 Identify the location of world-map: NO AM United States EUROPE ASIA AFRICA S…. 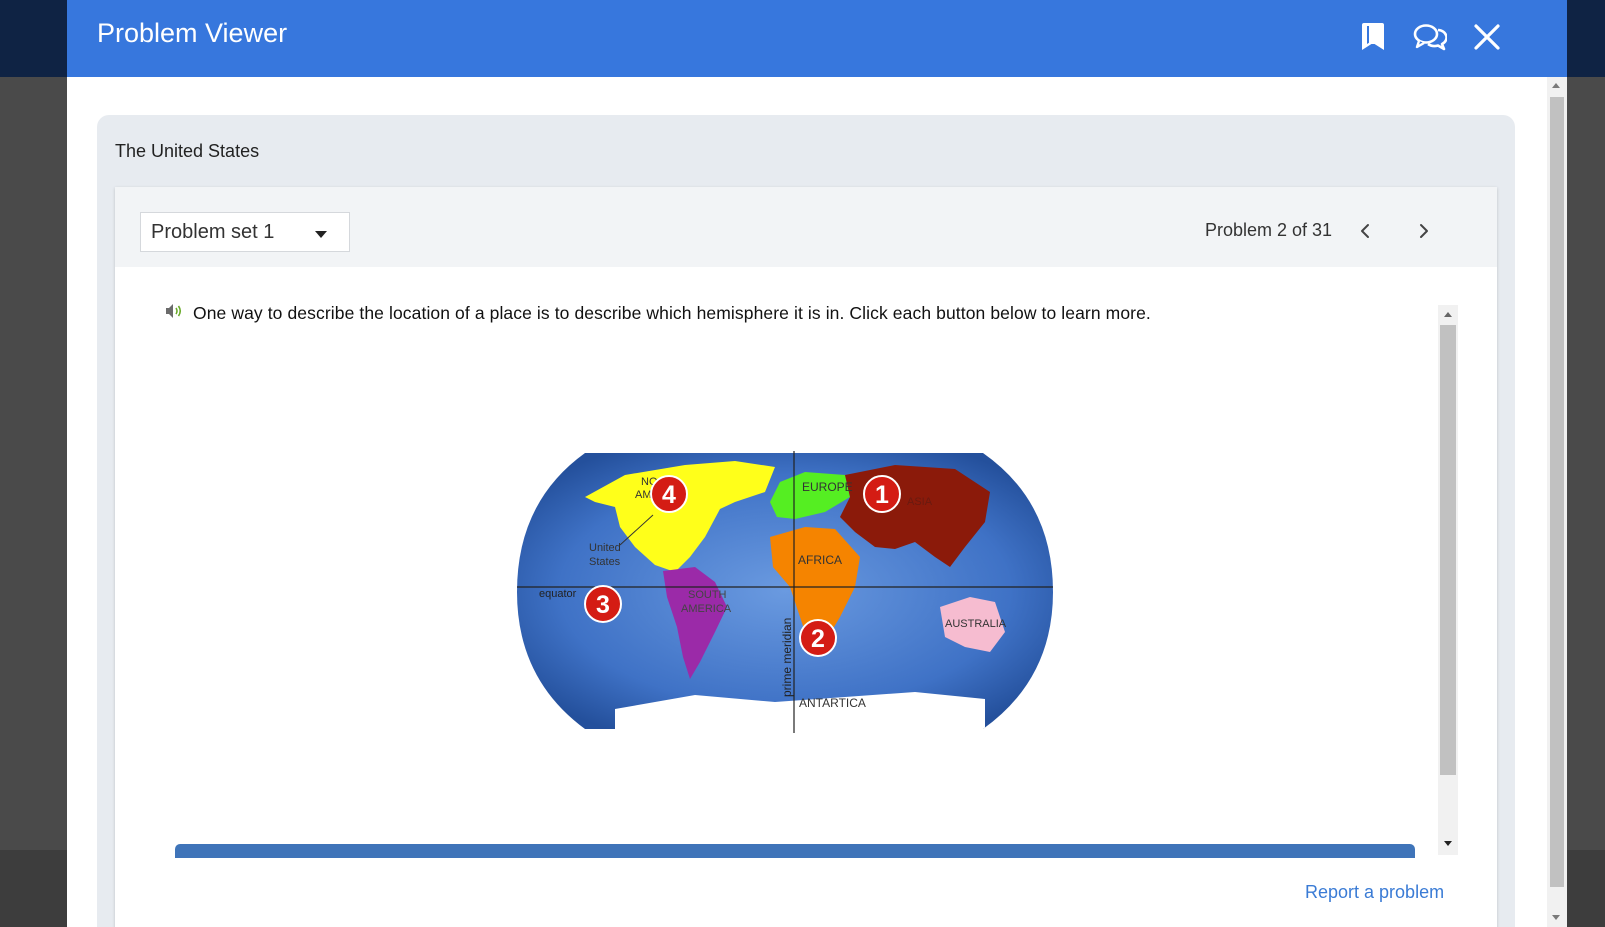
(785, 592).